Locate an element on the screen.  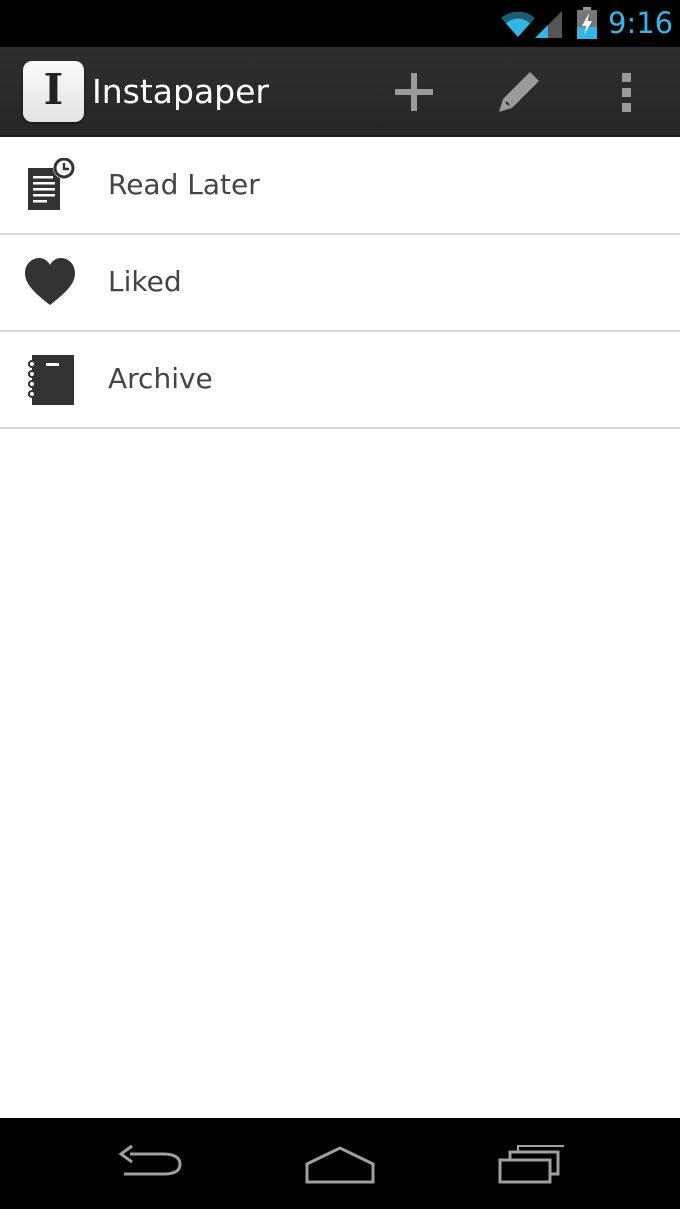
clock: 9:16 is located at coordinates (641, 23).